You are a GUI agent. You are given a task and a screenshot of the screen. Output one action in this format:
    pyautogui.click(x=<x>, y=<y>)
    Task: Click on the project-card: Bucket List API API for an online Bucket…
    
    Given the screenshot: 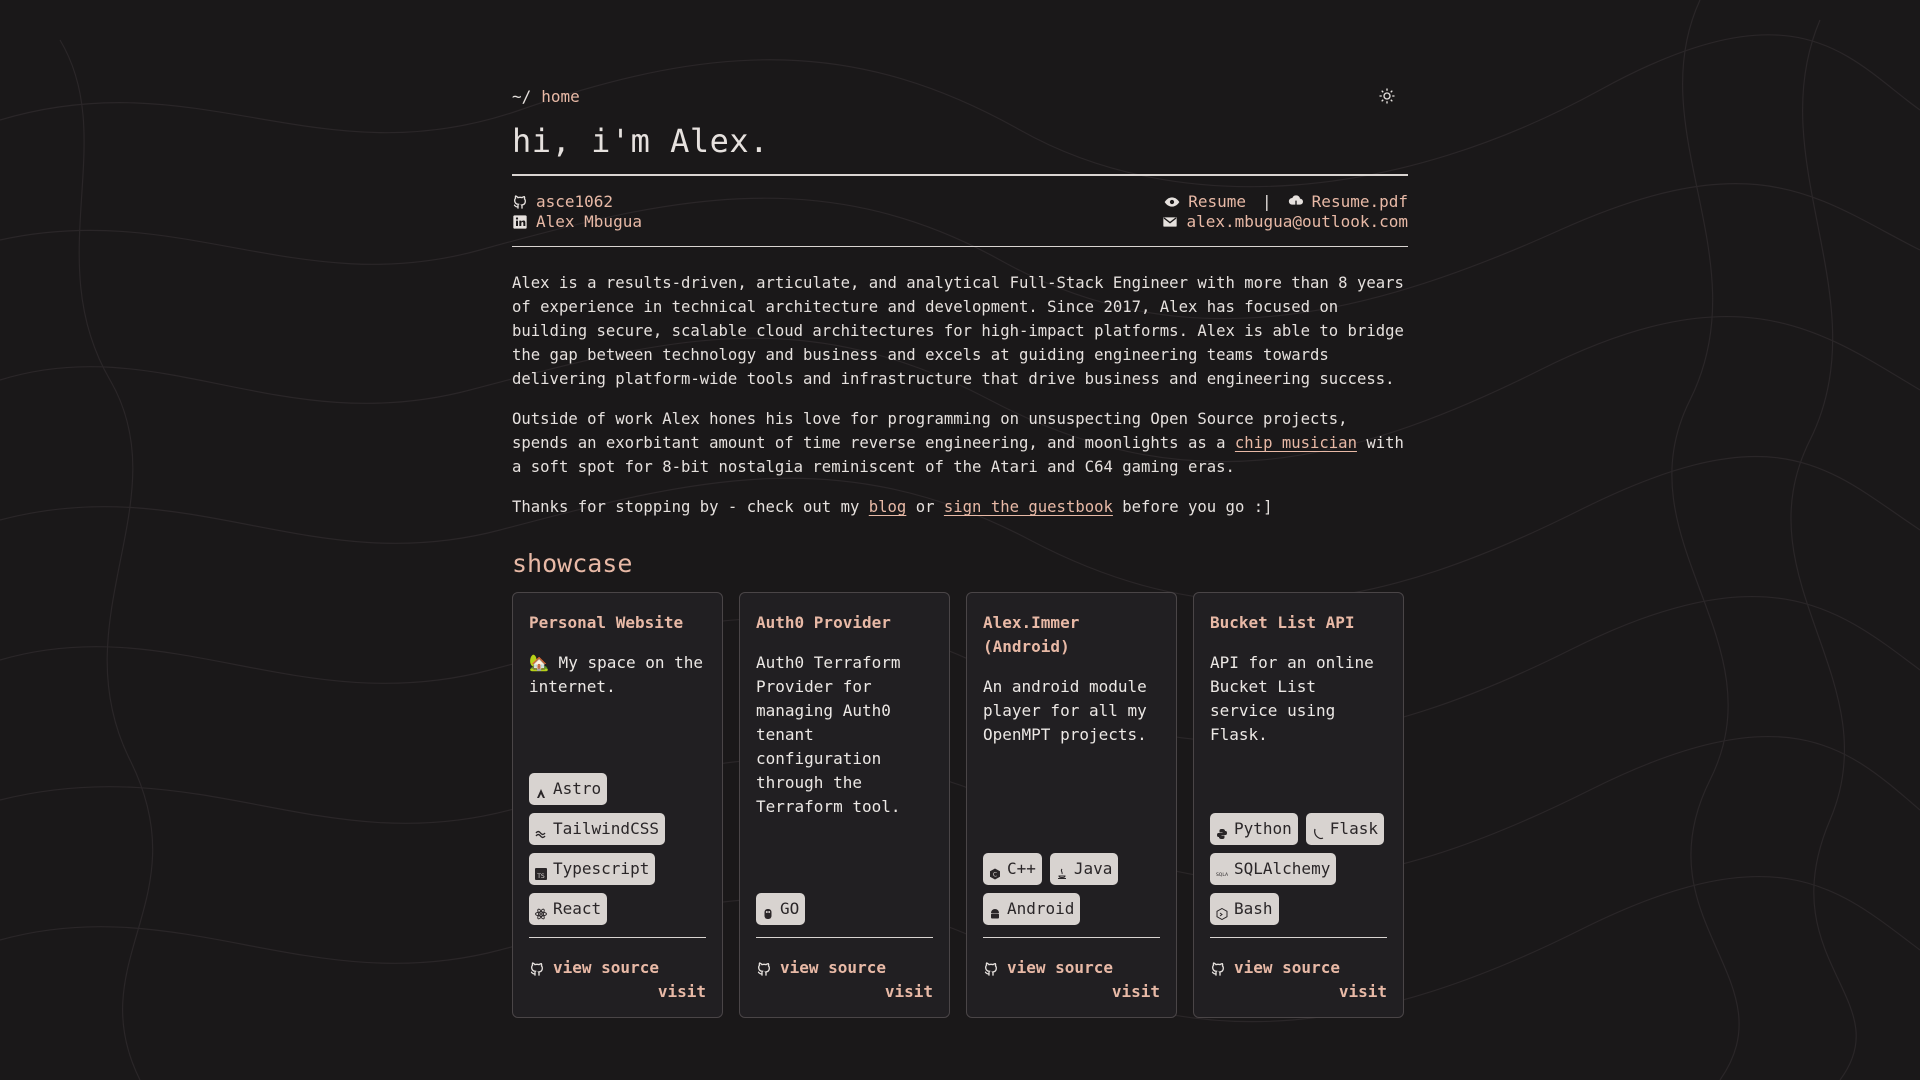 What is the action you would take?
    pyautogui.click(x=1298, y=805)
    